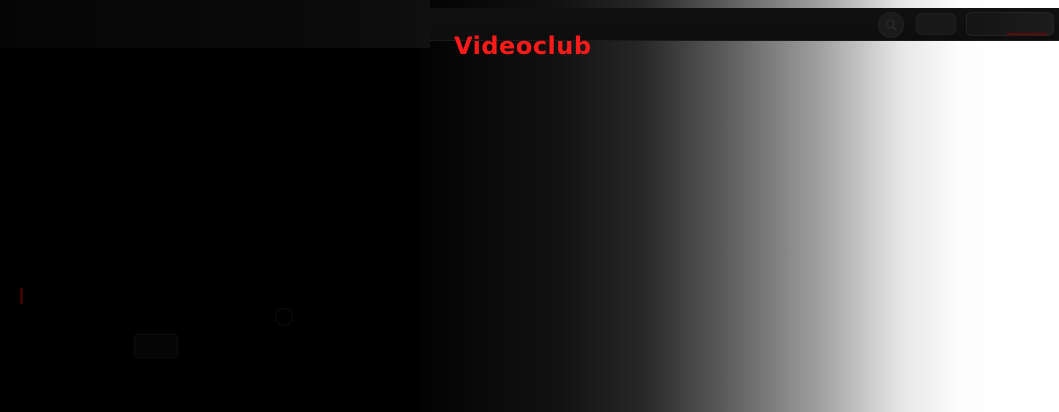 Image resolution: width=1059 pixels, height=412 pixels. Describe the element at coordinates (215, 24) in the screenshot. I see `top-navigation-left-panel` at that location.